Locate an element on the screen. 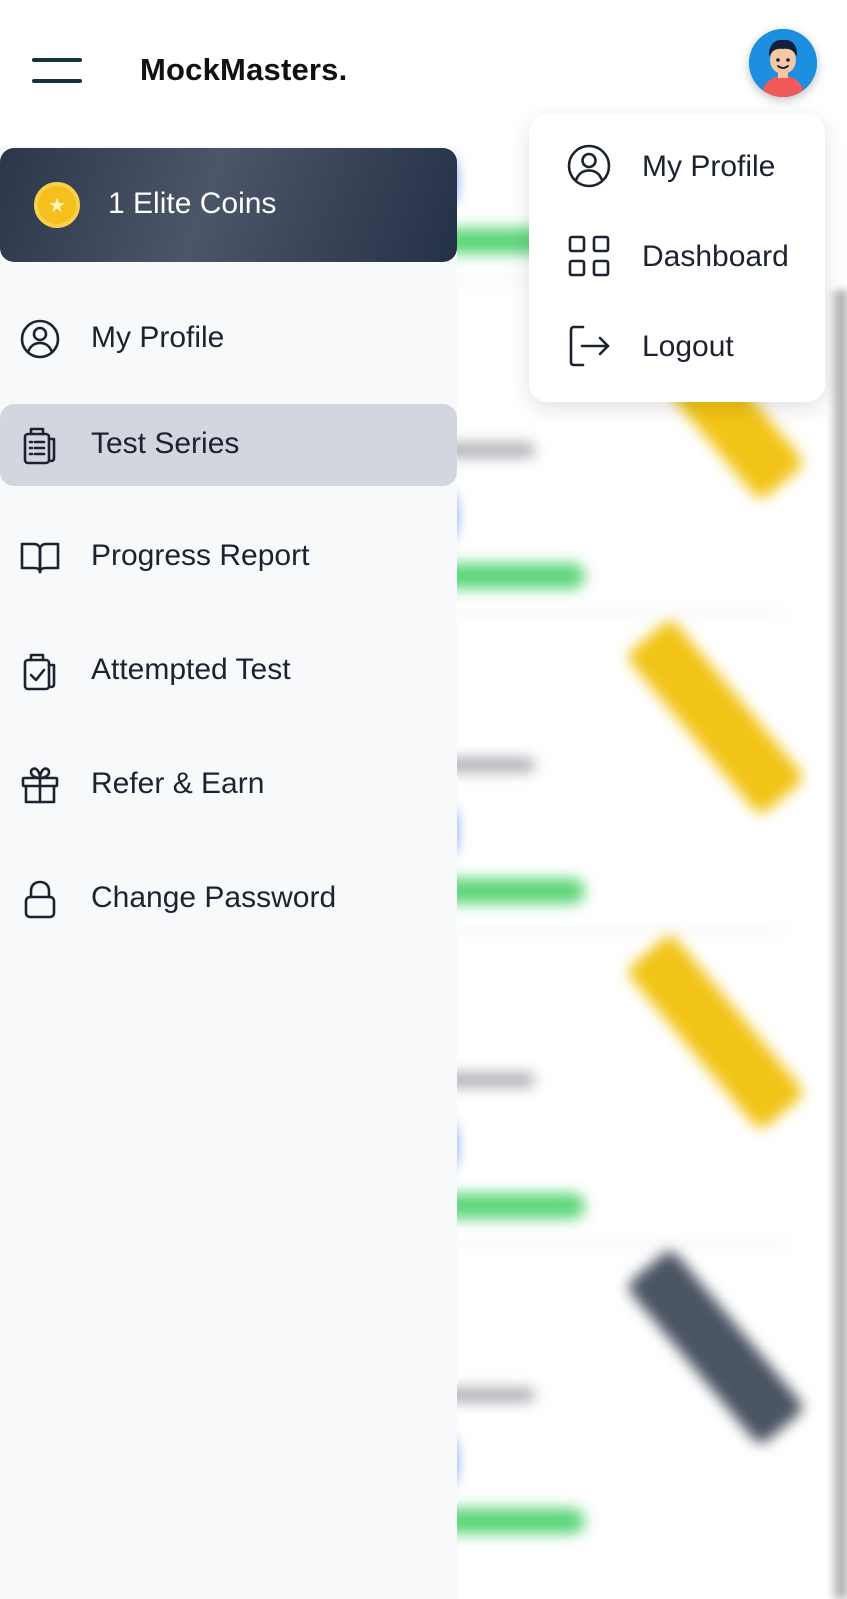  user-avatar-icon is located at coordinates (783, 63).